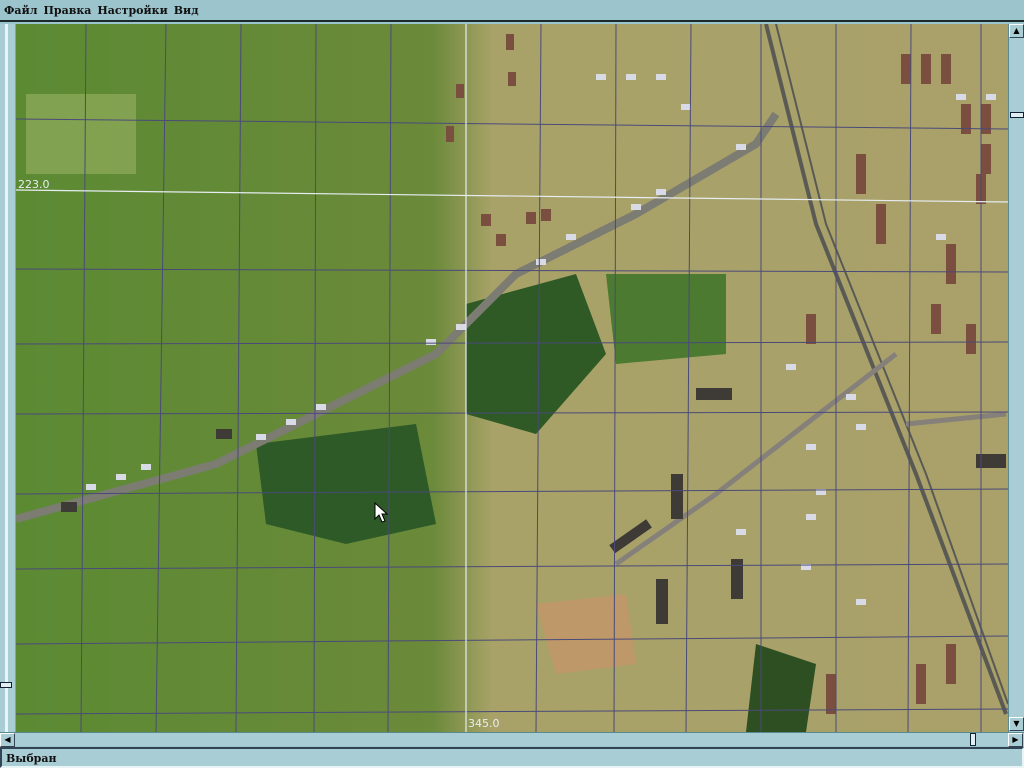  I want to click on scroll-thumb, so click(6, 685).